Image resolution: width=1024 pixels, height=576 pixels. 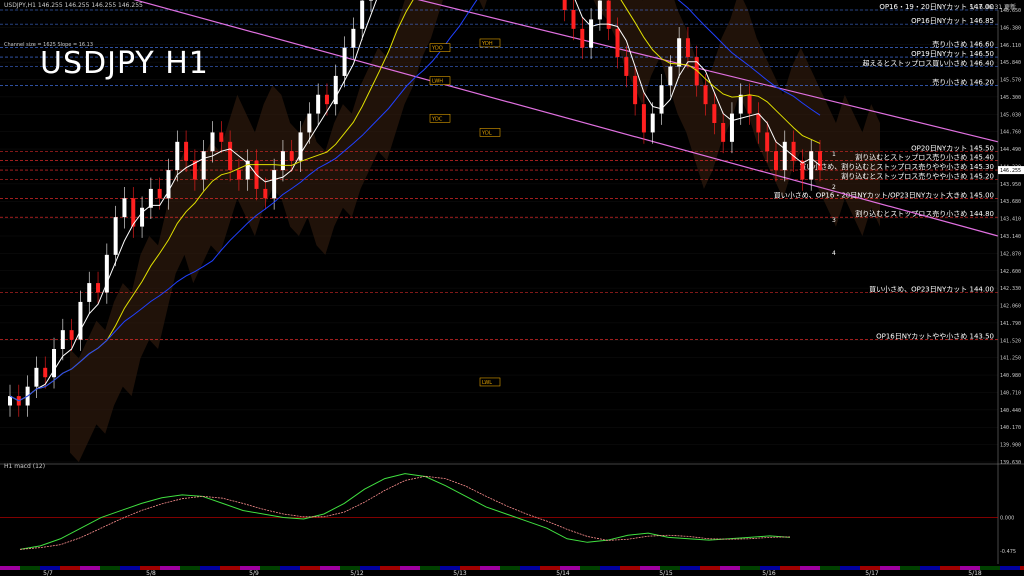 I want to click on macd-label: H1 macd (12), so click(x=25, y=466).